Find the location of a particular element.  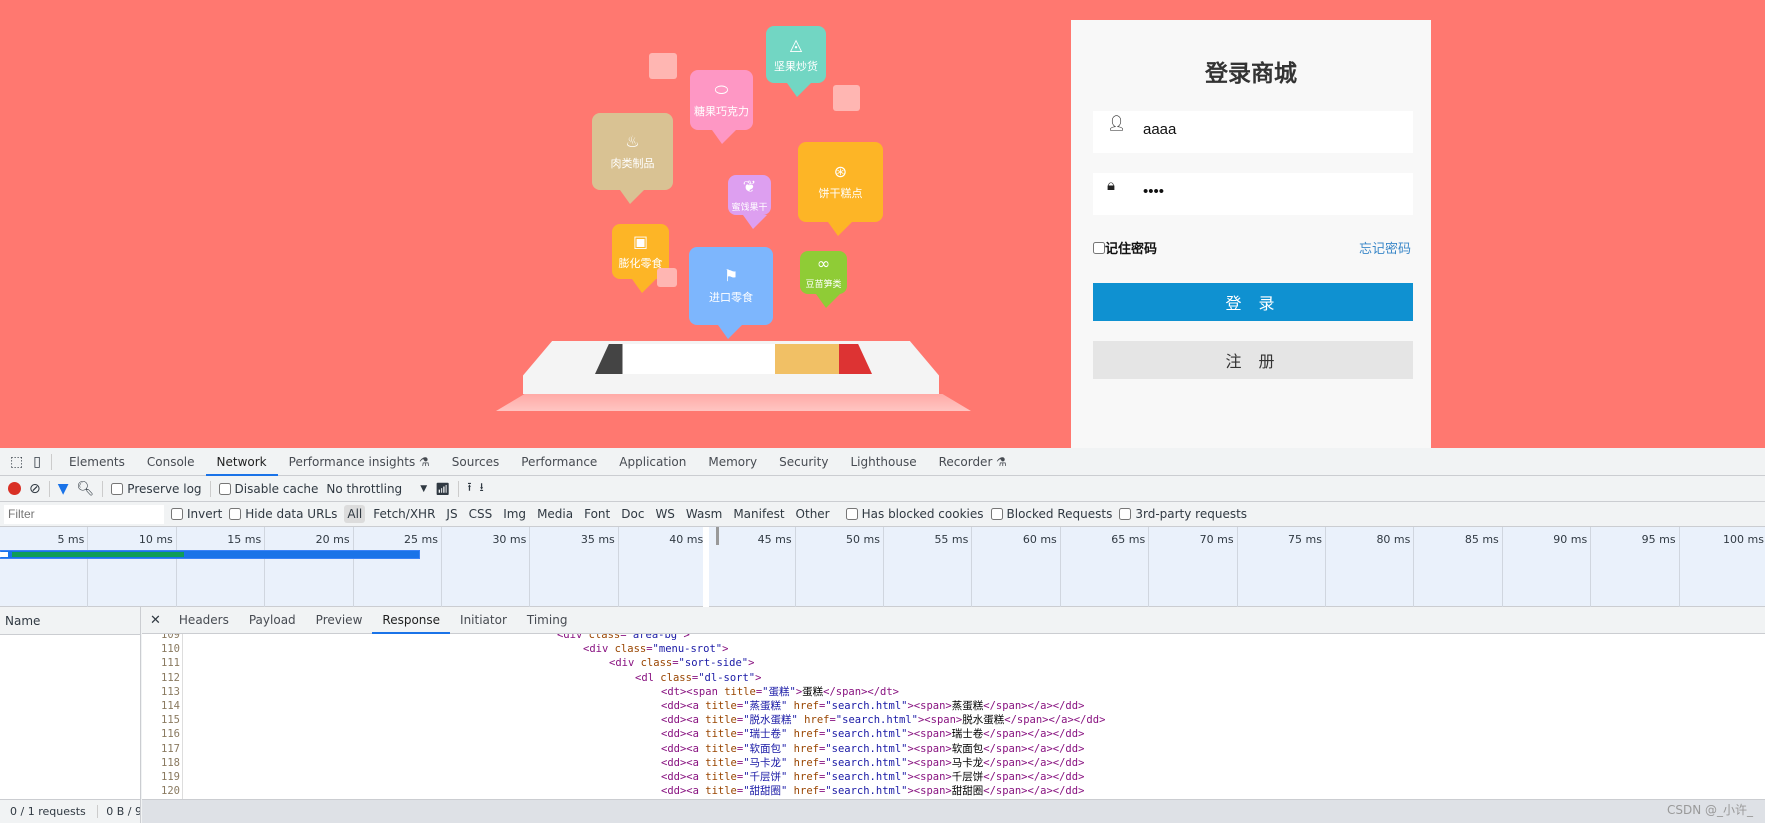

blocked-requests-input is located at coordinates (996, 514).